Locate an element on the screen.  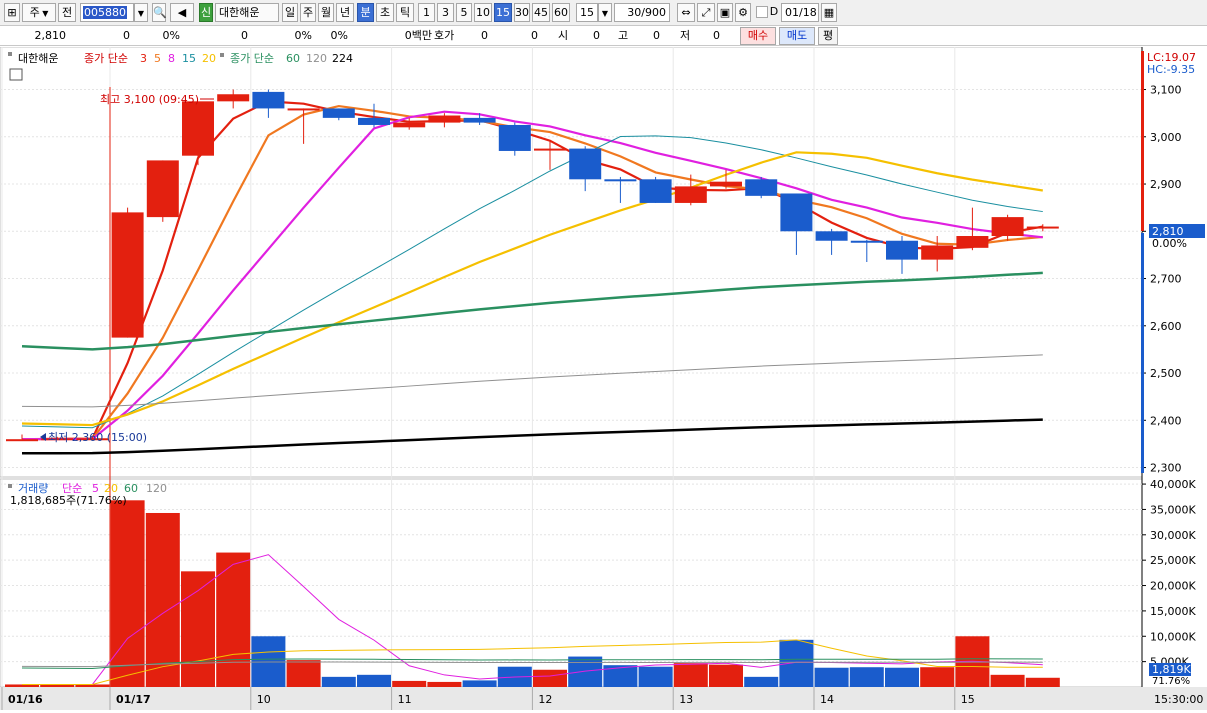
interval-value-input: 15 is located at coordinates (587, 12).